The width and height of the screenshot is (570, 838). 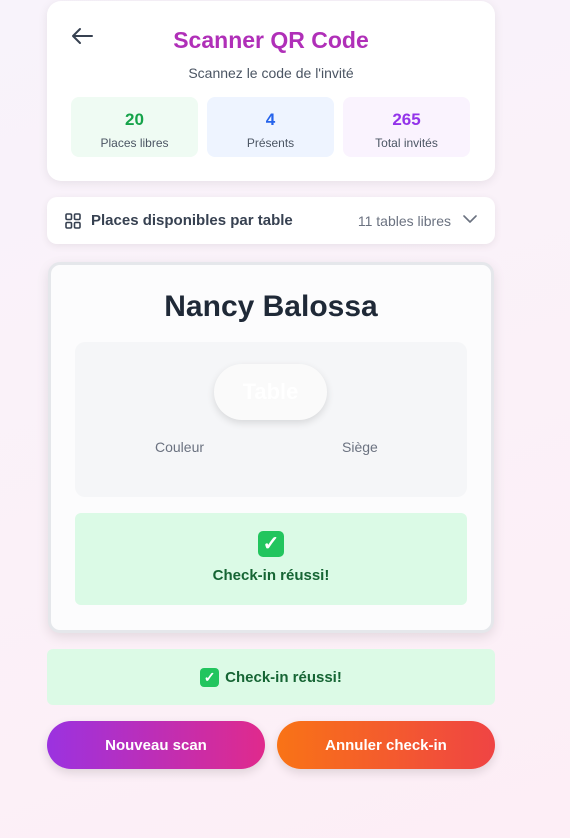 I want to click on seat-label: Siège, so click(x=360, y=447).